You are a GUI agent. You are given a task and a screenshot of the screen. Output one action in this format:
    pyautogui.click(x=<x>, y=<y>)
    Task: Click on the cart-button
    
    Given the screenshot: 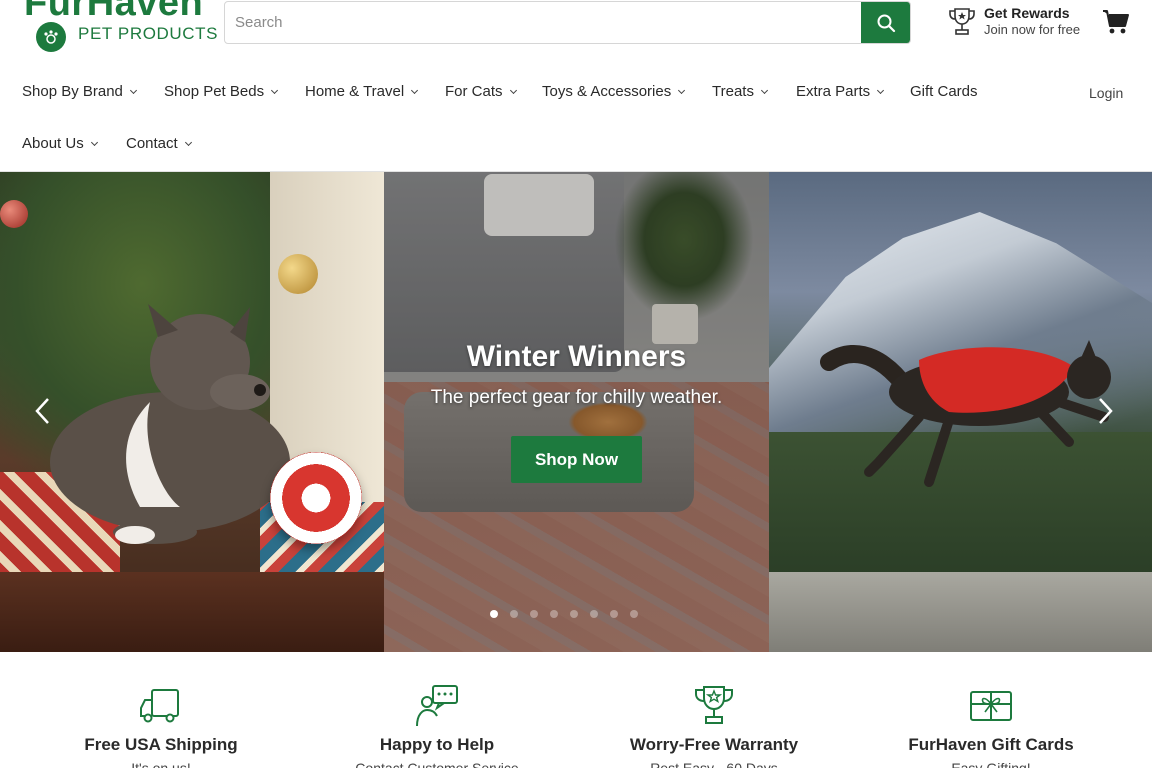 What is the action you would take?
    pyautogui.click(x=1117, y=23)
    